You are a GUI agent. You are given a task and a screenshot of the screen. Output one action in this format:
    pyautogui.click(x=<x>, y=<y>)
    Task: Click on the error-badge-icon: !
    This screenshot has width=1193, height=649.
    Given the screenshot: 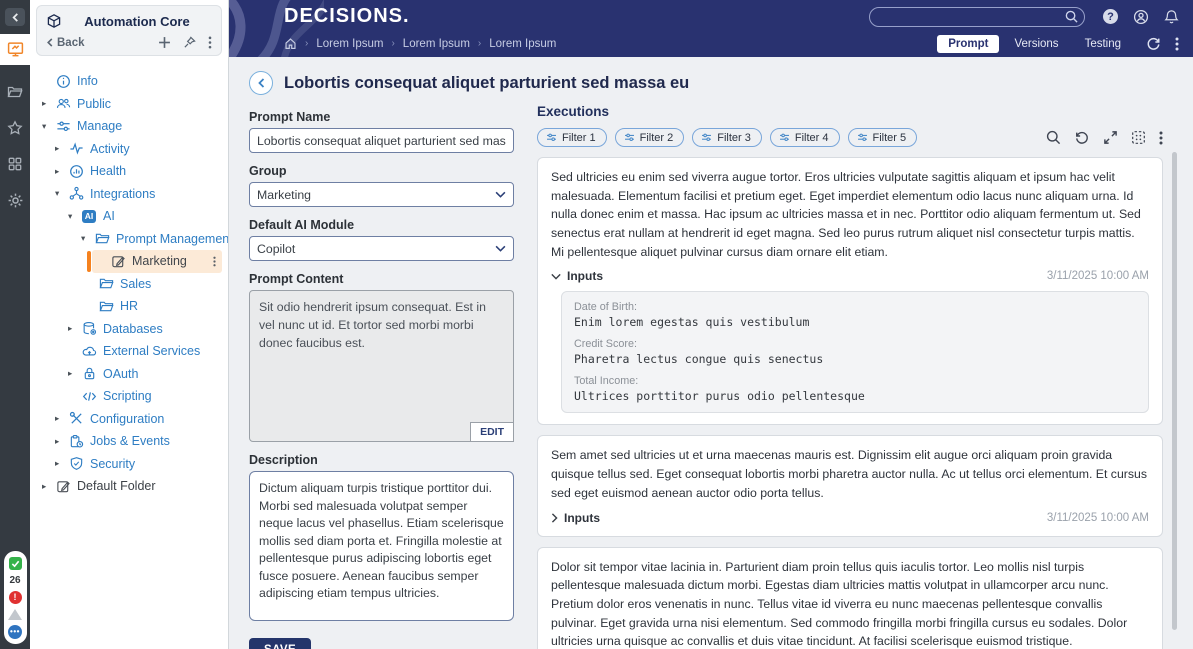 What is the action you would take?
    pyautogui.click(x=15, y=597)
    